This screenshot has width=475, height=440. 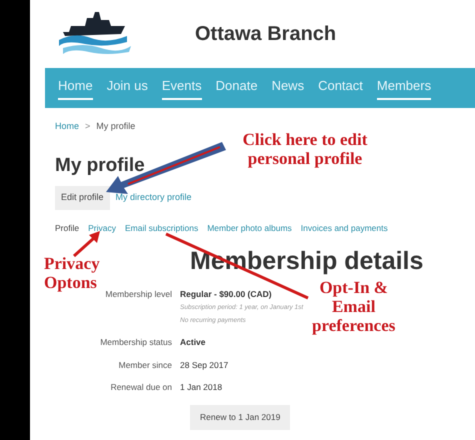 What do you see at coordinates (161, 228) in the screenshot?
I see `profile-tab: Email subscriptions` at bounding box center [161, 228].